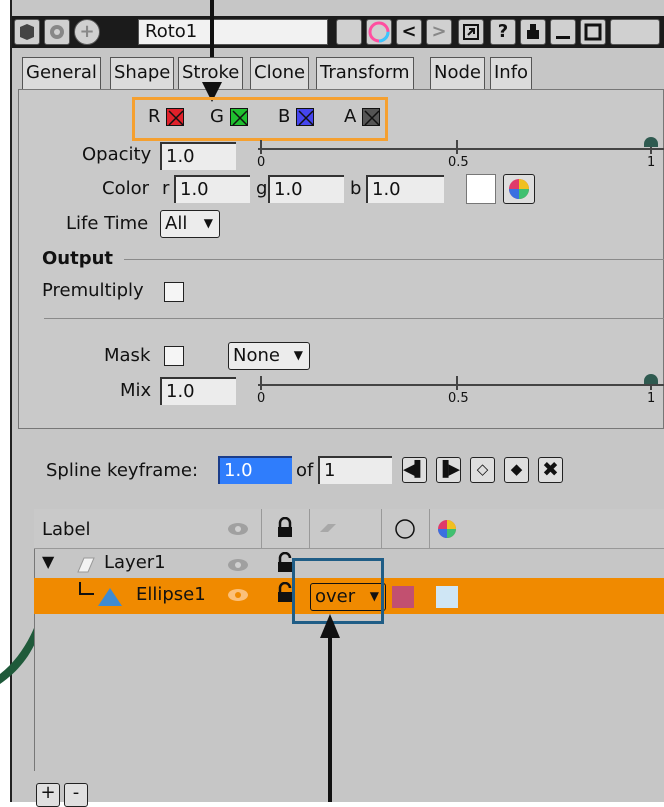 This screenshot has height=807, width=664. Describe the element at coordinates (593, 32) in the screenshot. I see `maximize-icon` at that location.